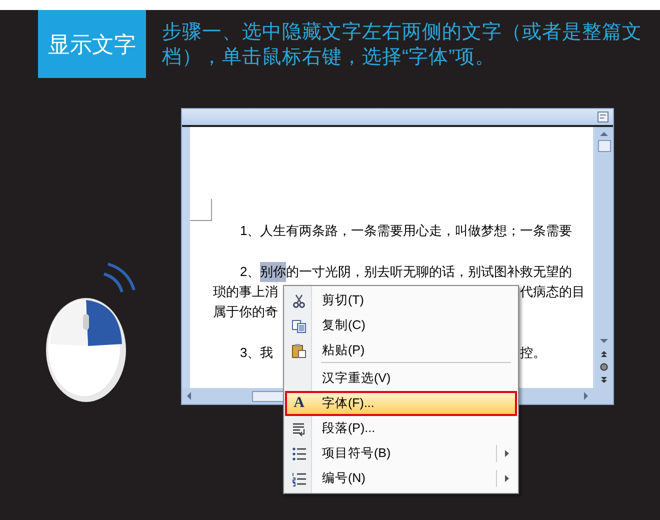 The width and height of the screenshot is (660, 520). I want to click on scroll-left-icon, so click(189, 396).